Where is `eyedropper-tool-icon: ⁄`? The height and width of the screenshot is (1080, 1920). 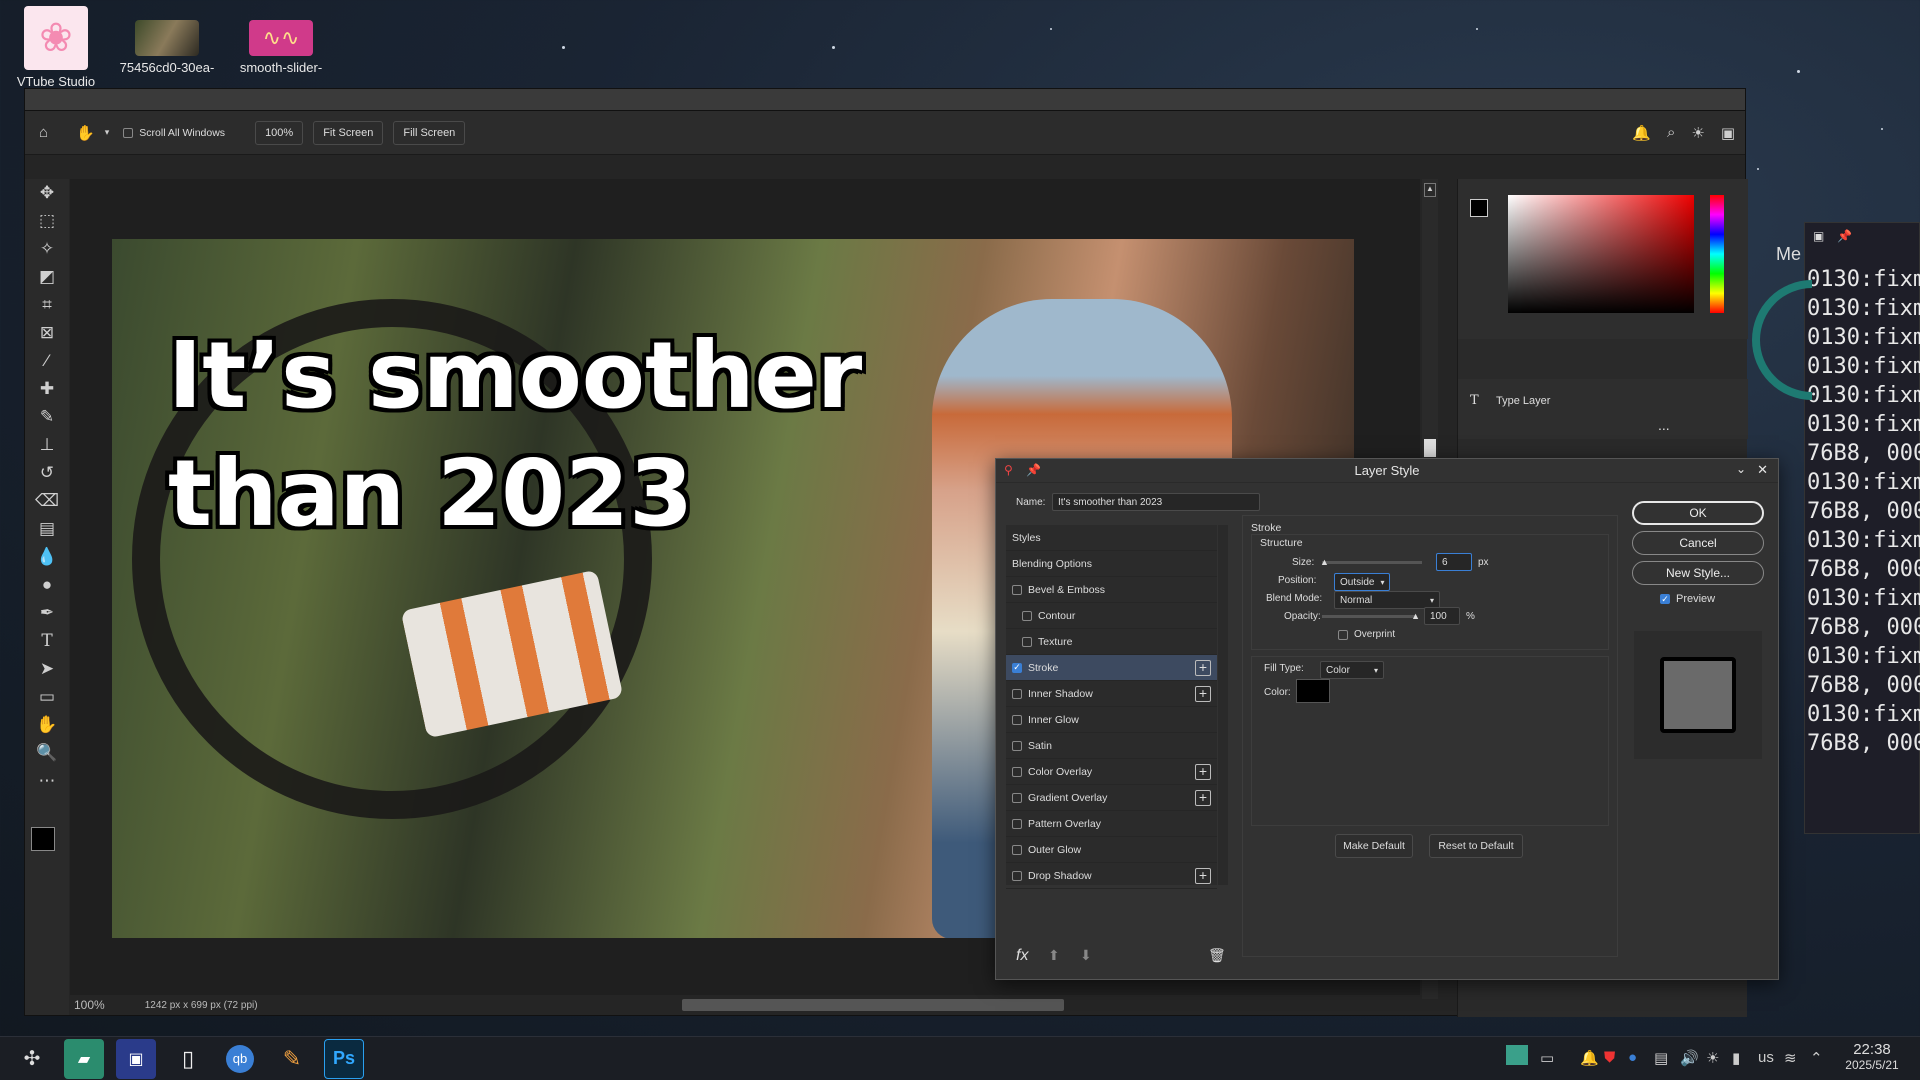 eyedropper-tool-icon: ⁄ is located at coordinates (47, 361).